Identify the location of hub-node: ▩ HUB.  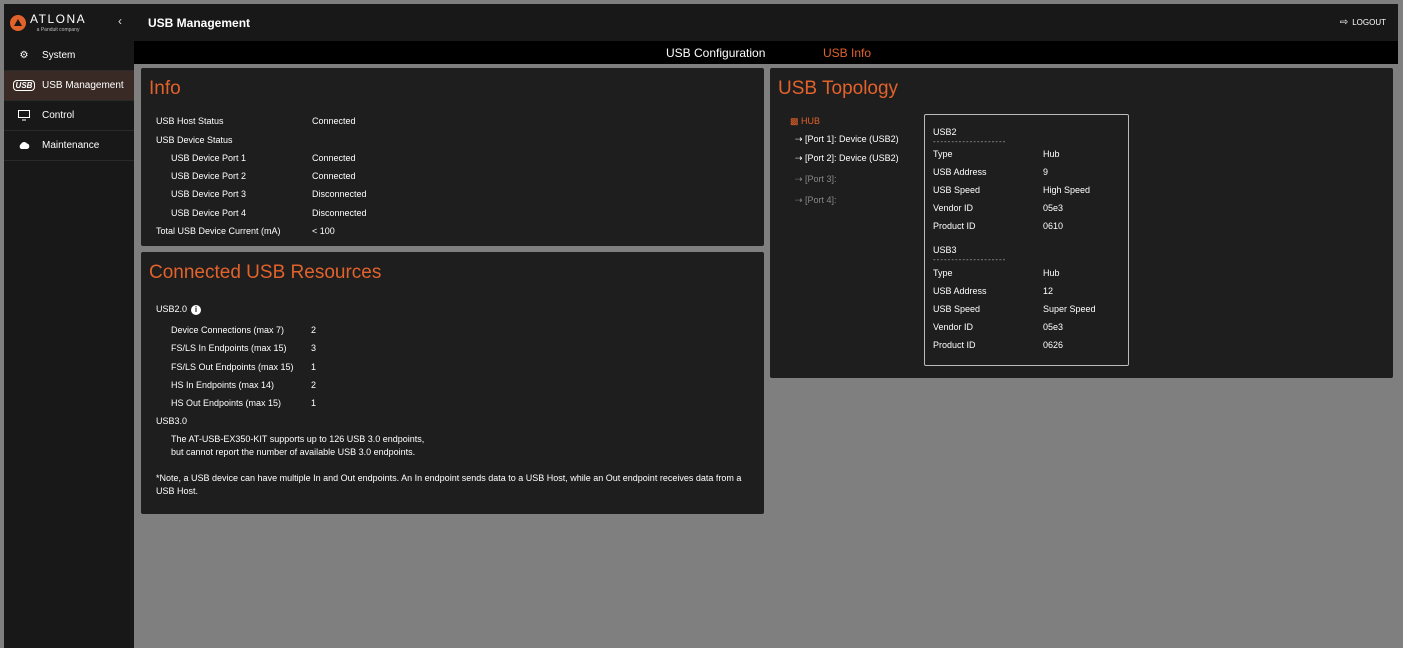
(805, 121).